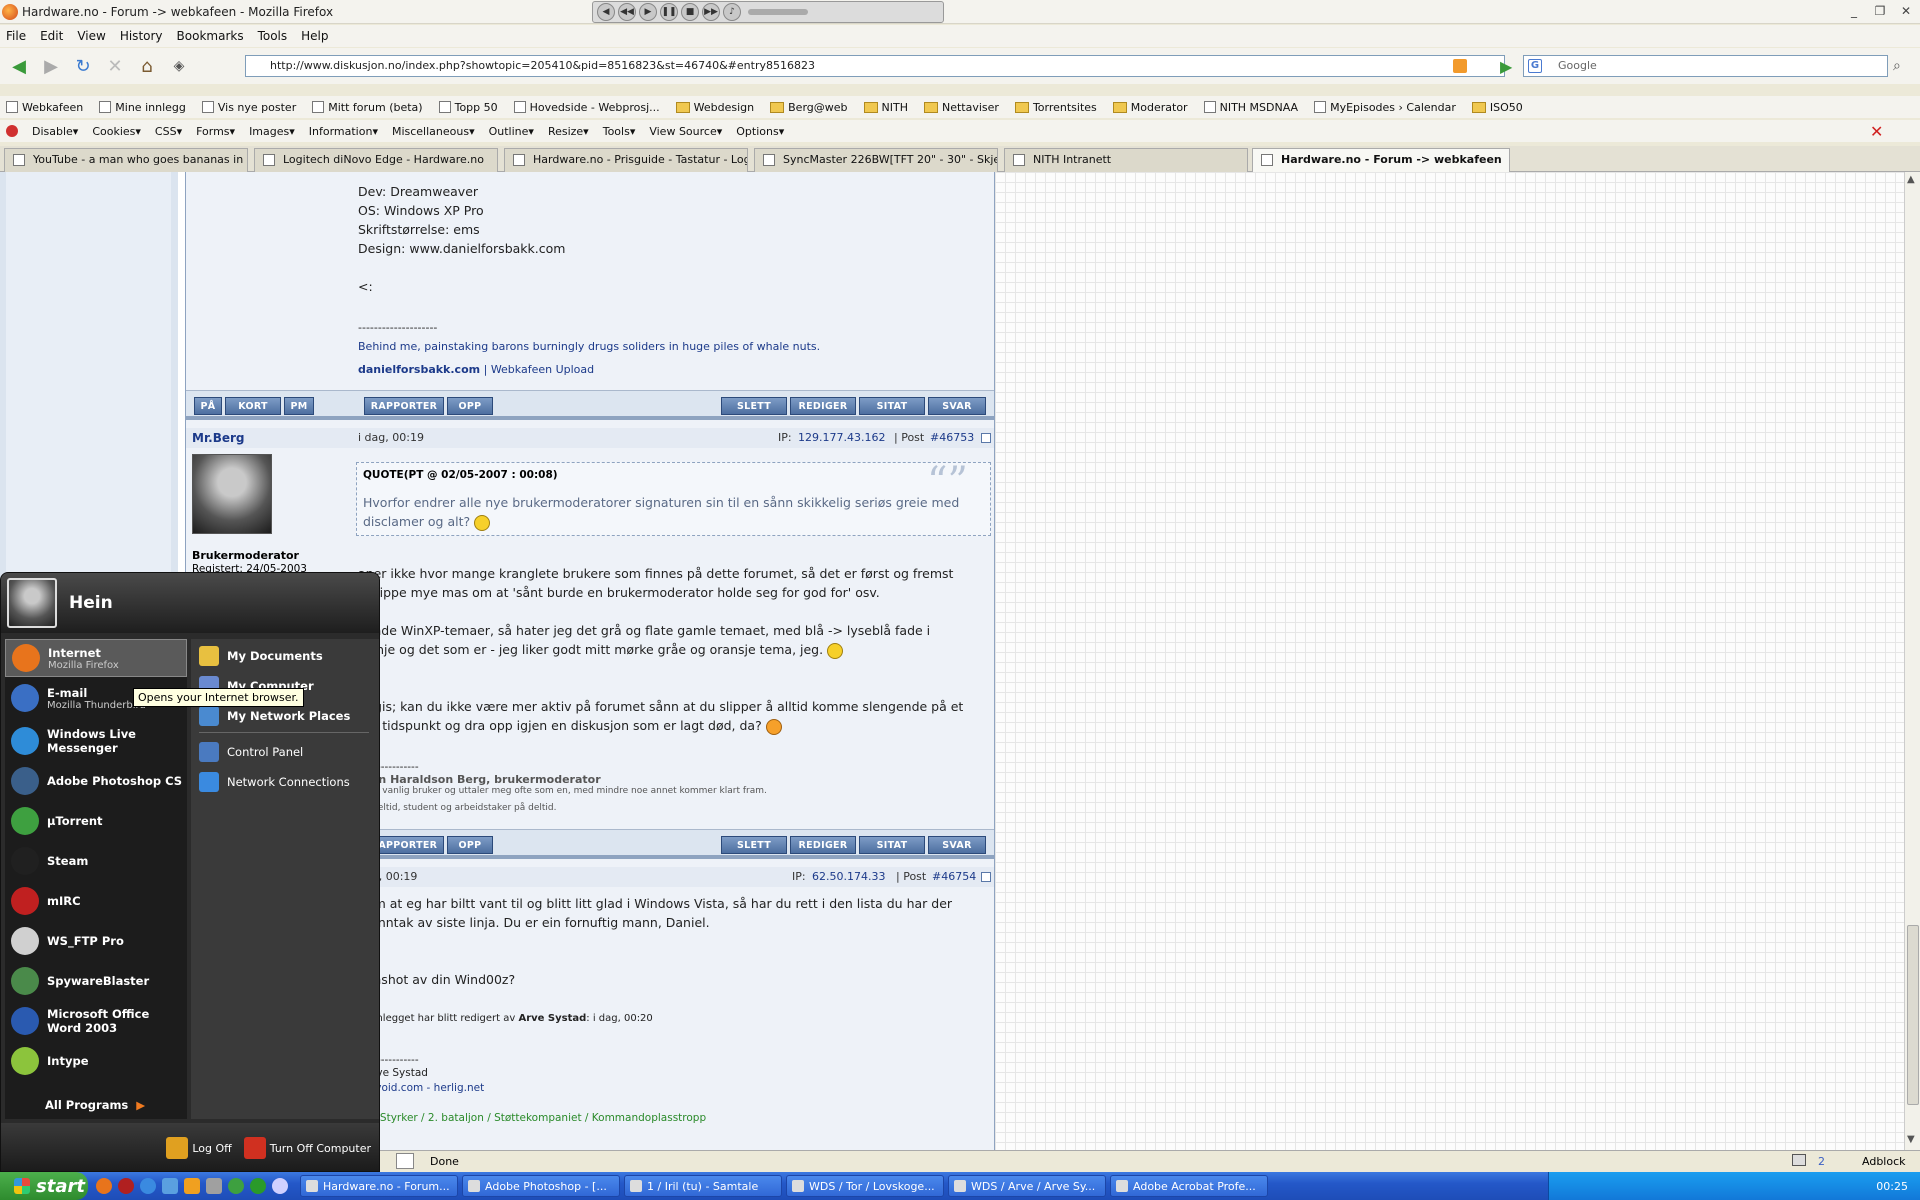  I want to click on start-recent-item: µTorrent, so click(96, 821).